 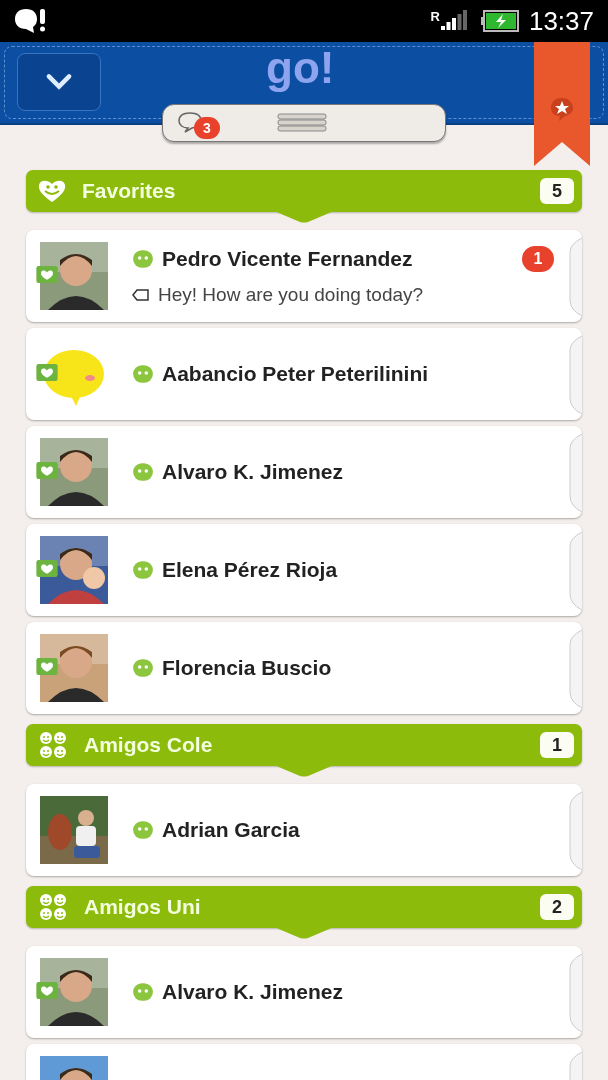 What do you see at coordinates (30, 21) in the screenshot?
I see `app-logo-icon` at bounding box center [30, 21].